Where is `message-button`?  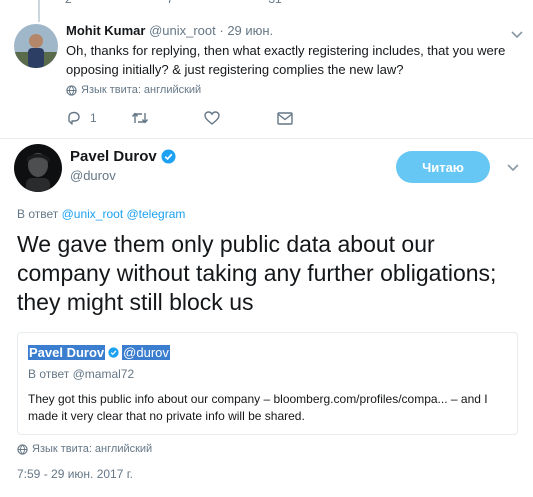
message-button is located at coordinates (285, 118).